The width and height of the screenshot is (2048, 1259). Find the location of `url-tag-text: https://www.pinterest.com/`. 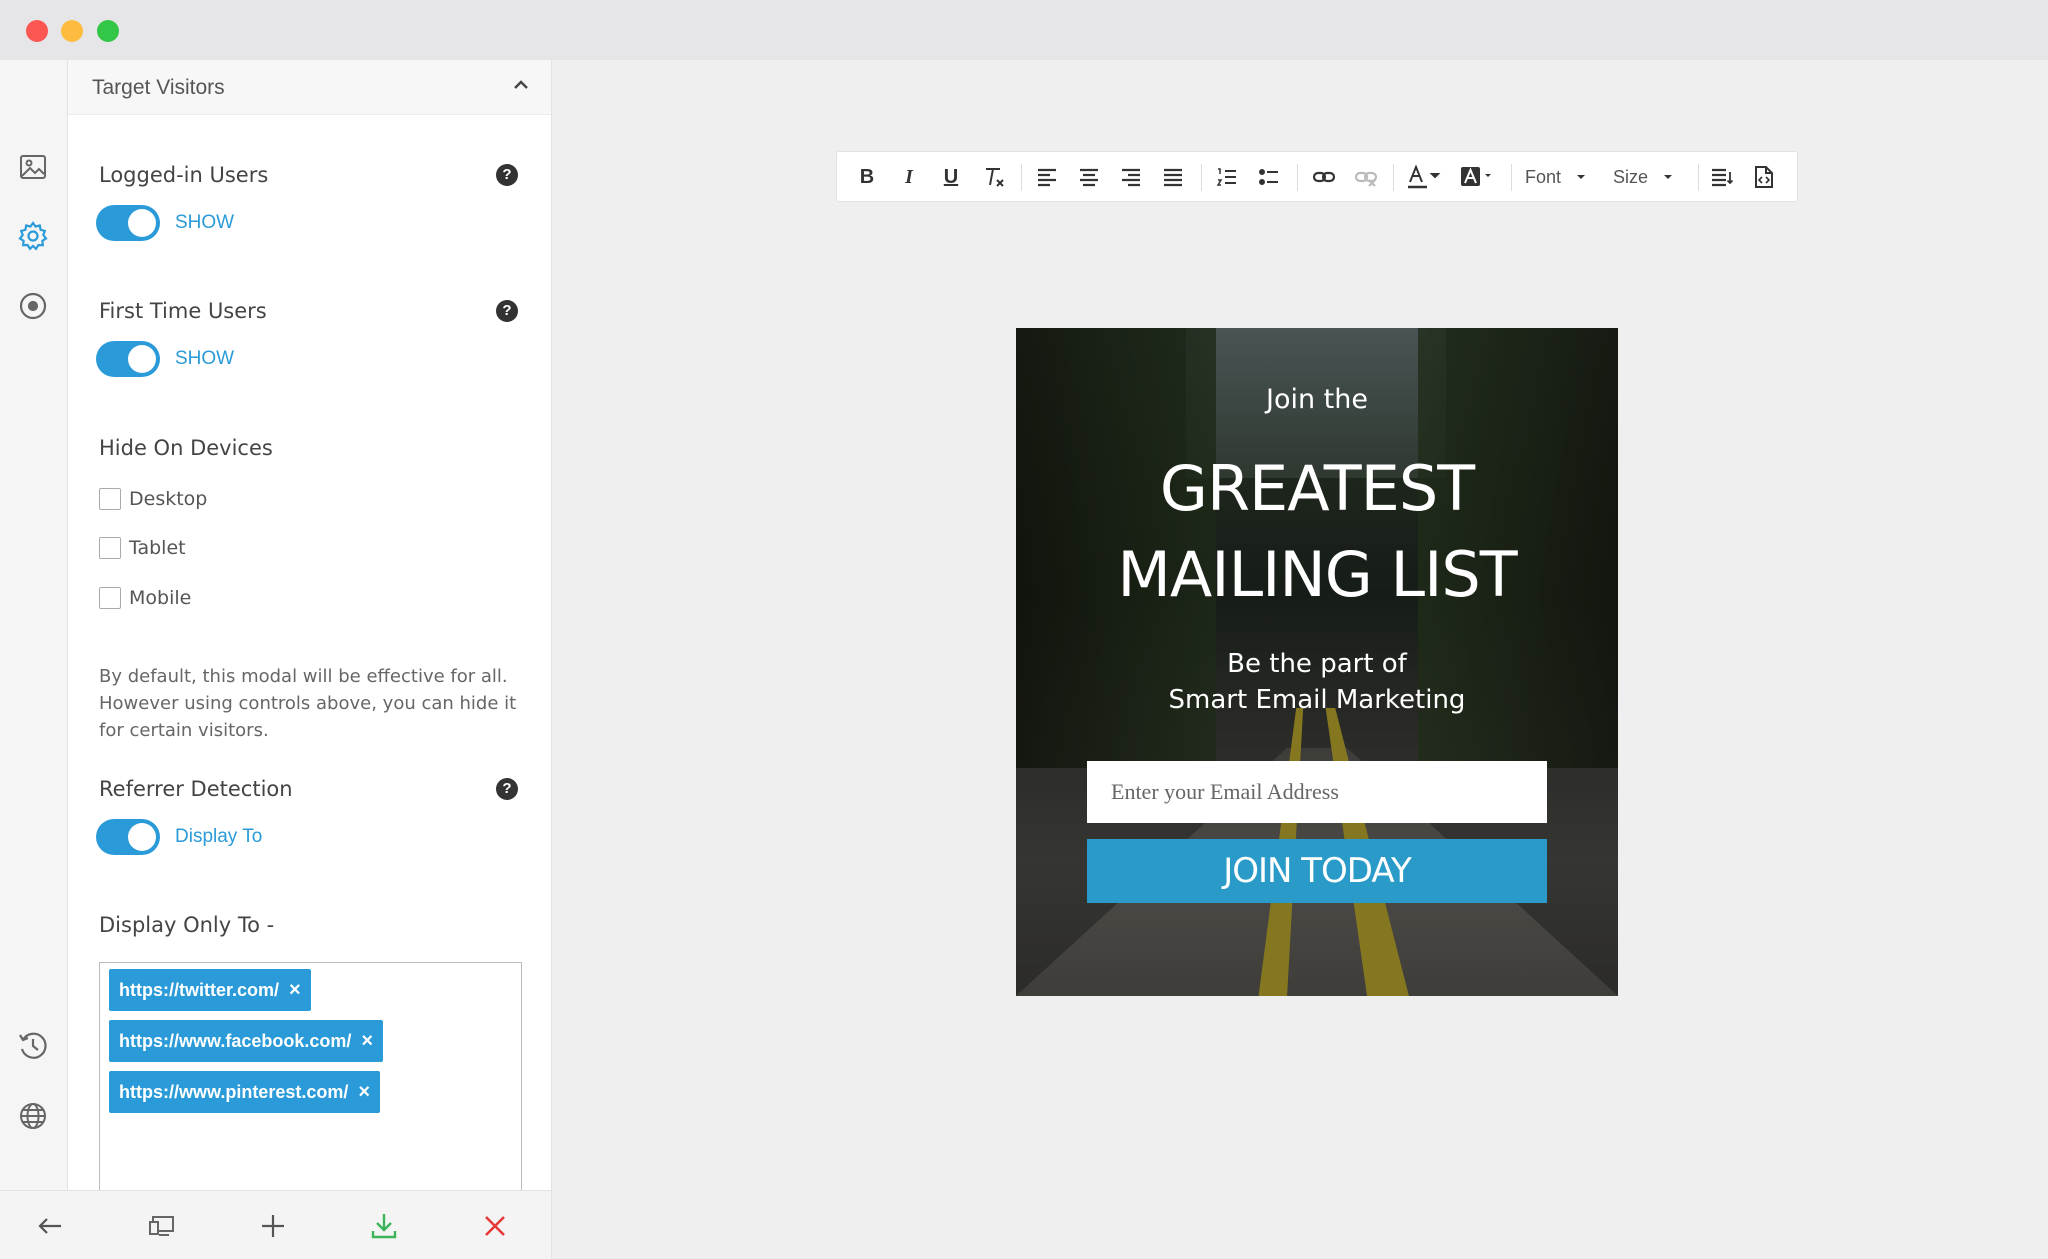

url-tag-text: https://www.pinterest.com/ is located at coordinates (234, 1092).